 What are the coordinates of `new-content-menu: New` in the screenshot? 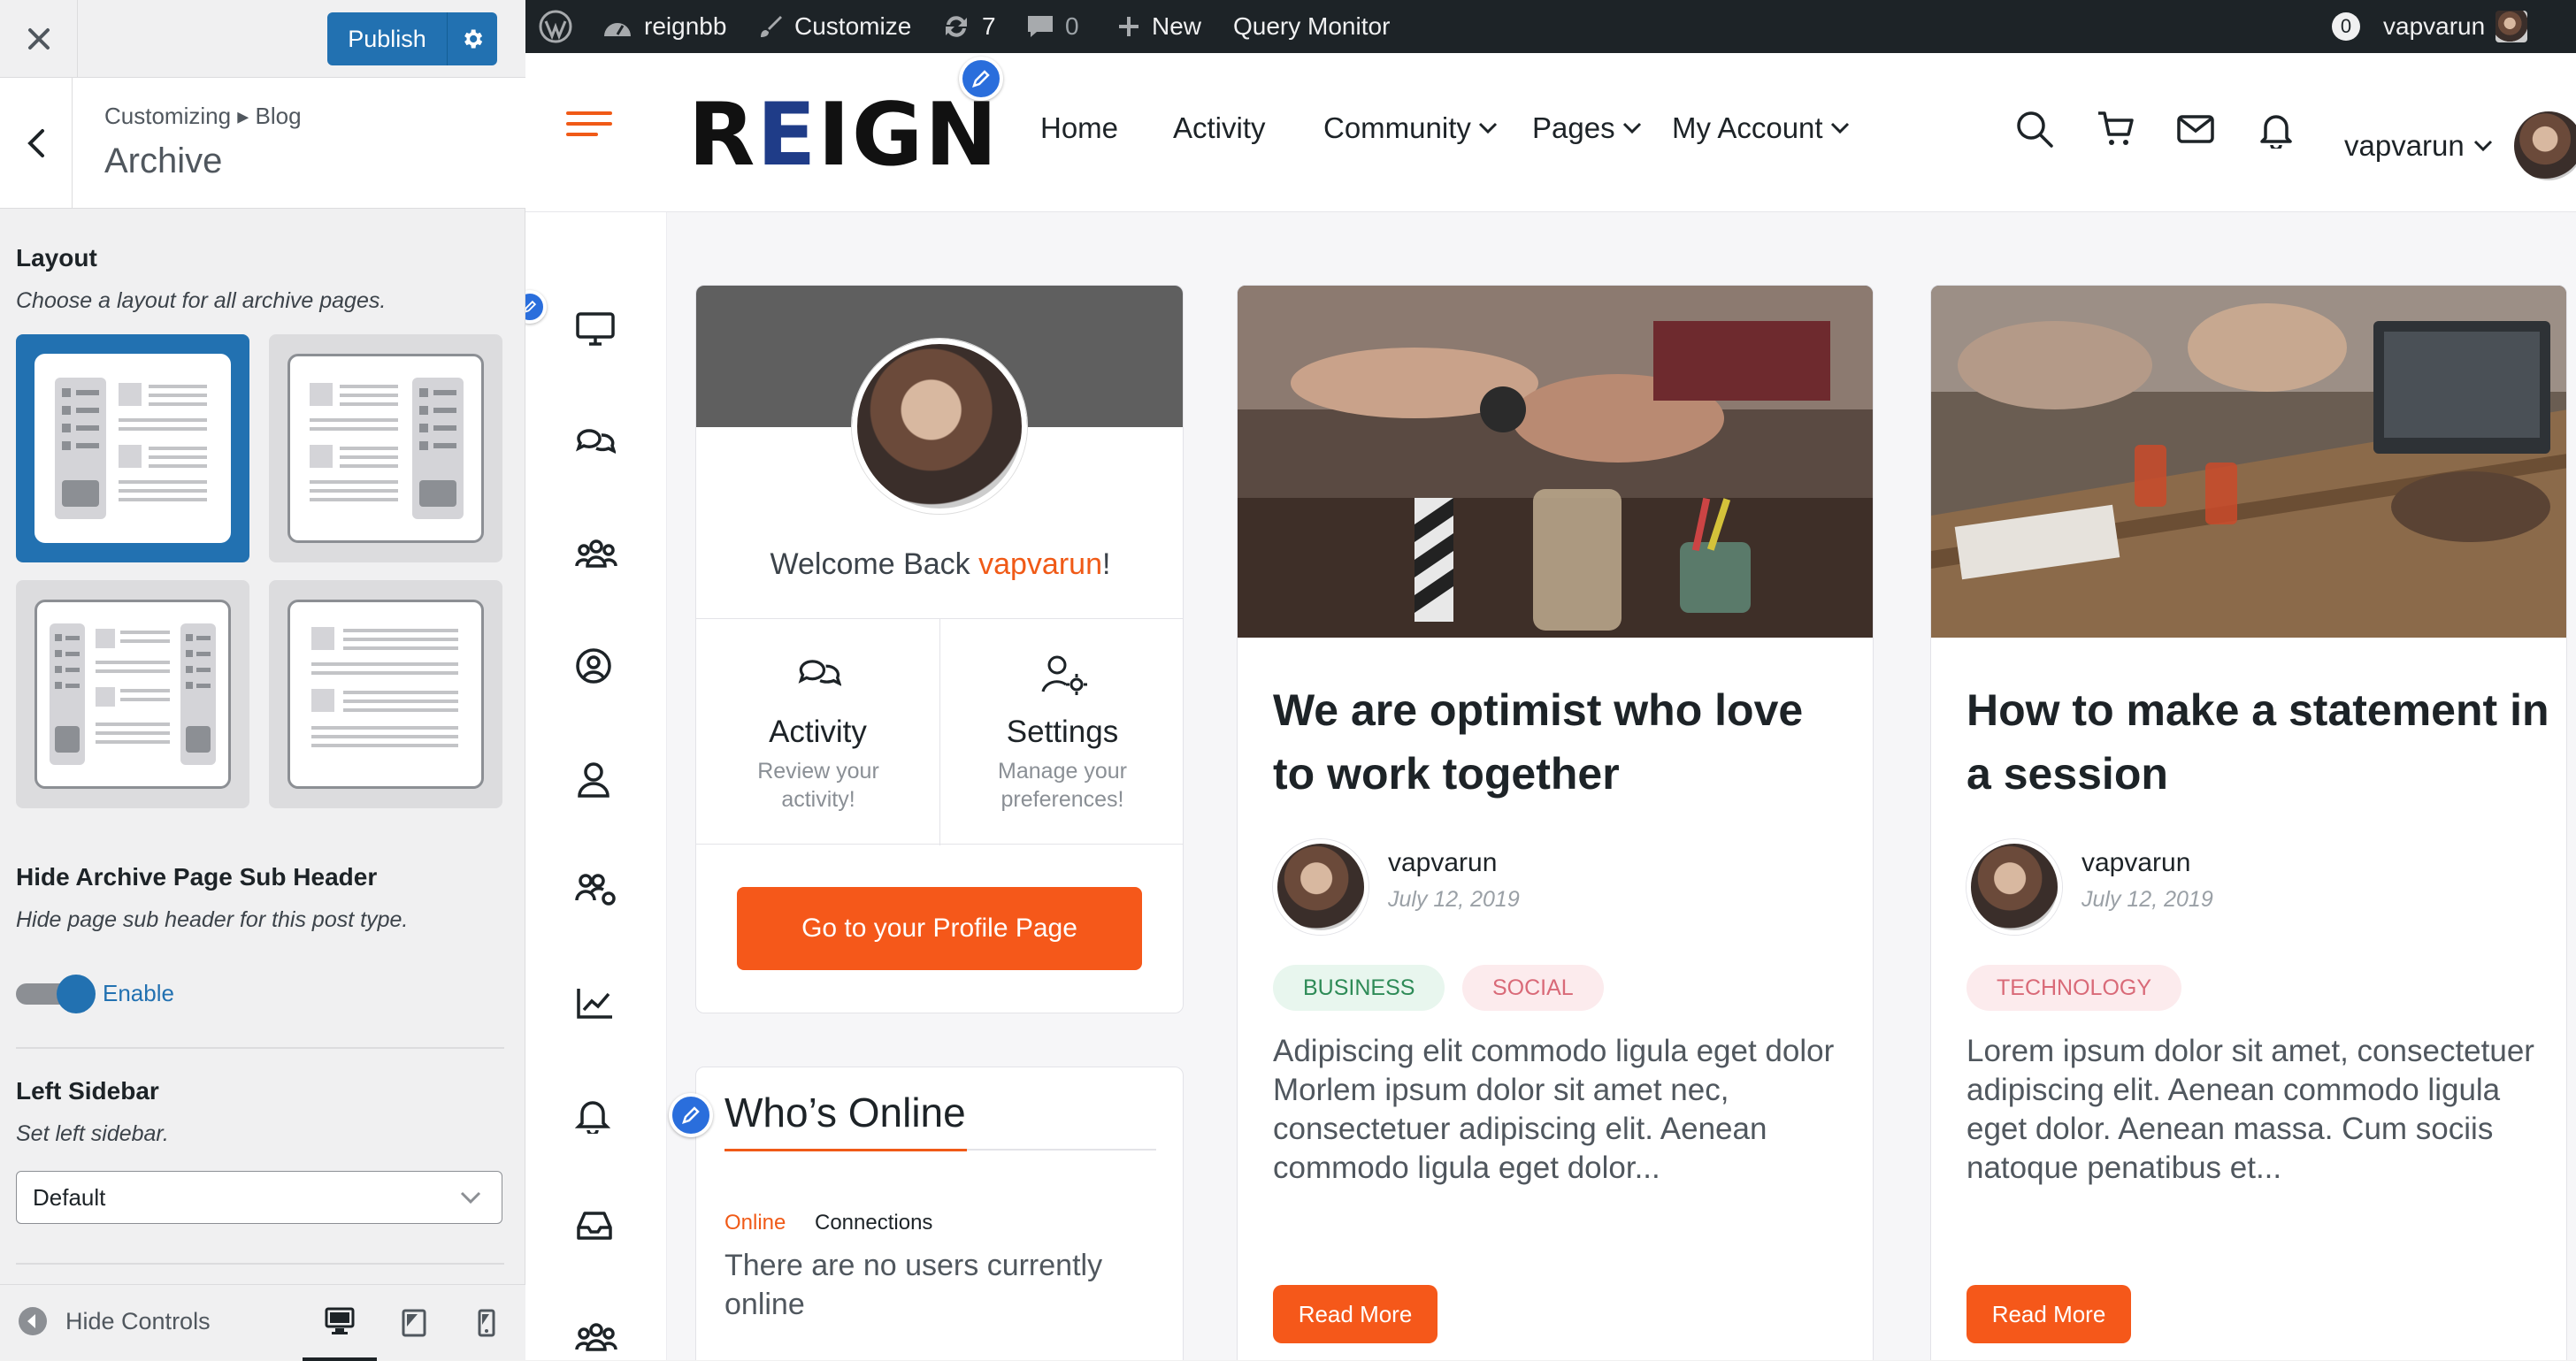 It's located at (1158, 26).